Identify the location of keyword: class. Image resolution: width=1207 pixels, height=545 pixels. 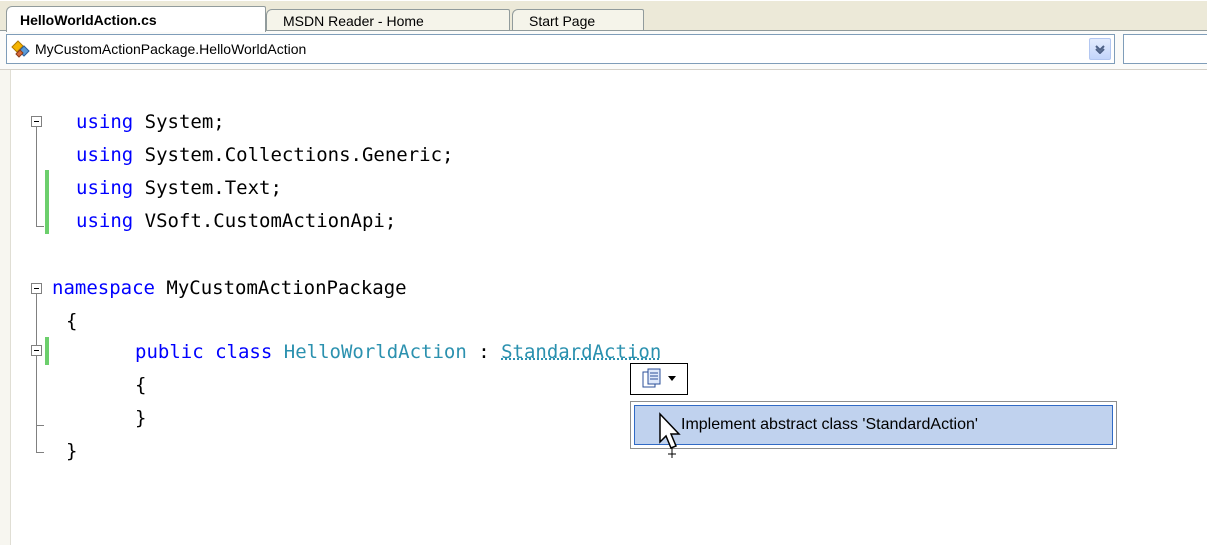
(244, 352).